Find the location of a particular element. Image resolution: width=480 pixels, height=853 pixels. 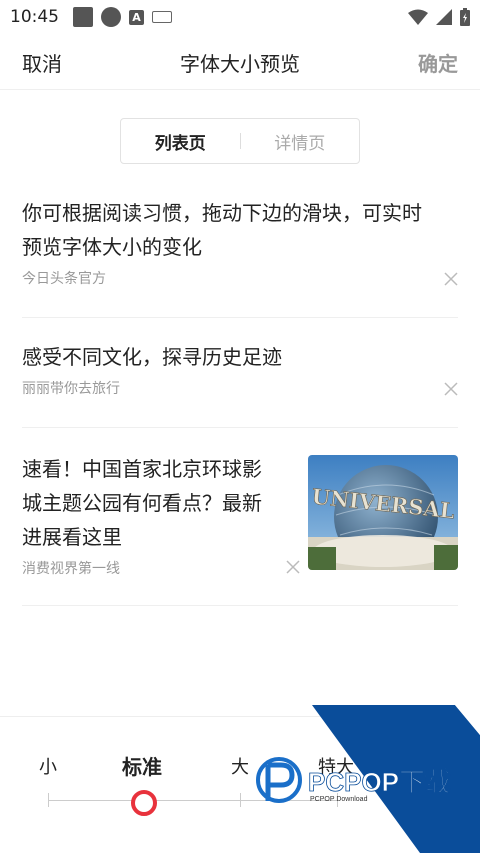

pcpop-watermark-logo: PCPOP下载 PCPOP Download is located at coordinates (368, 779).